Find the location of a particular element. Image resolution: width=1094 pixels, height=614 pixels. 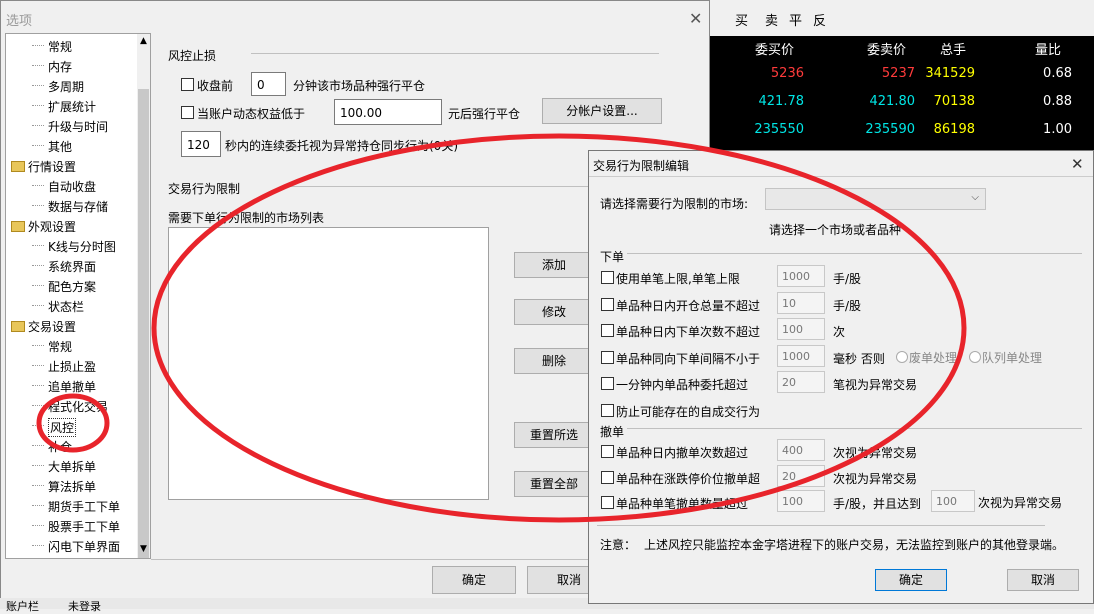

before-close-checkbox is located at coordinates (187, 84).